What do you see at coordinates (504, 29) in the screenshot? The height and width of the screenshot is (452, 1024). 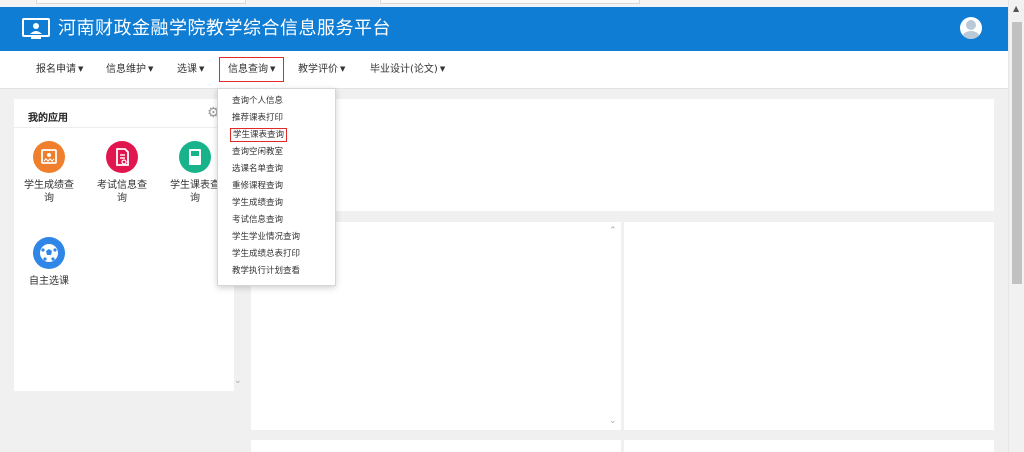 I see `app-header: 河南财政金融学院教学综合信息服务平台` at bounding box center [504, 29].